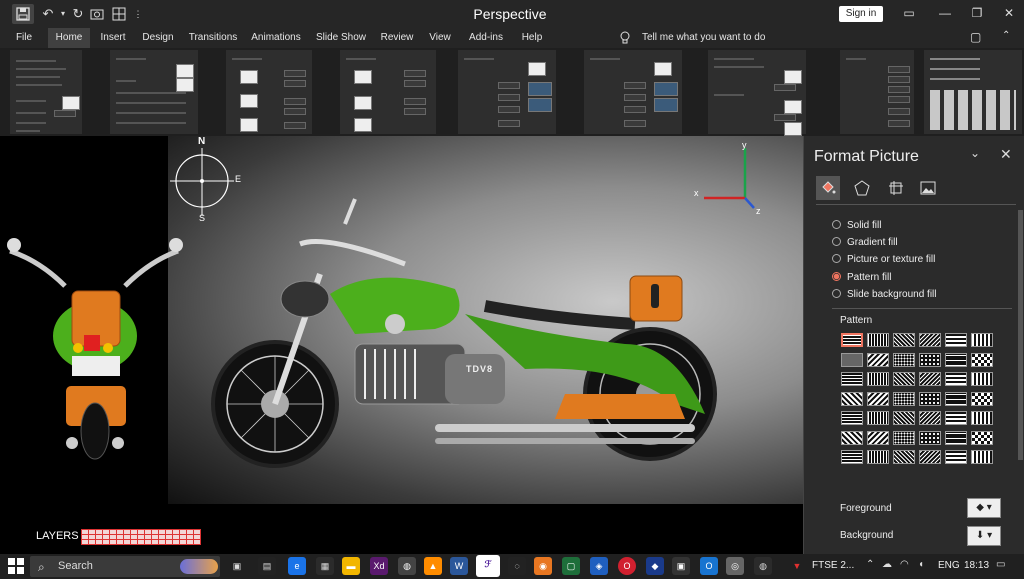 The height and width of the screenshot is (579, 1024). Describe the element at coordinates (883, 261) in the screenshot. I see `fill-option-picture-texture: Picture or texture fill` at that location.